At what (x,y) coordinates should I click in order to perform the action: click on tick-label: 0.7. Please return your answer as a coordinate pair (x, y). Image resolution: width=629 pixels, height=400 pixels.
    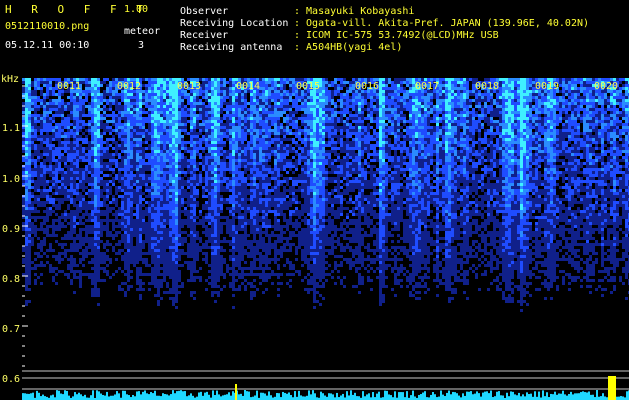
    Looking at the image, I should click on (11, 329).